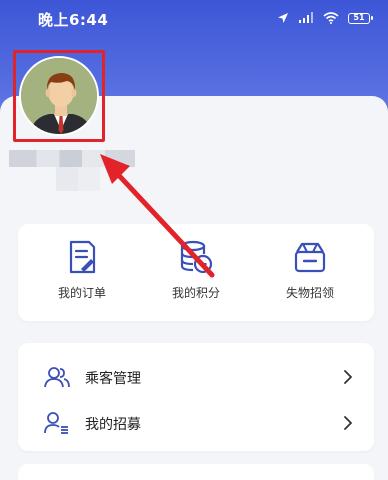 Image resolution: width=388 pixels, height=480 pixels. Describe the element at coordinates (196, 423) in the screenshot. I see `menu-item-recruit: 我的招募` at that location.